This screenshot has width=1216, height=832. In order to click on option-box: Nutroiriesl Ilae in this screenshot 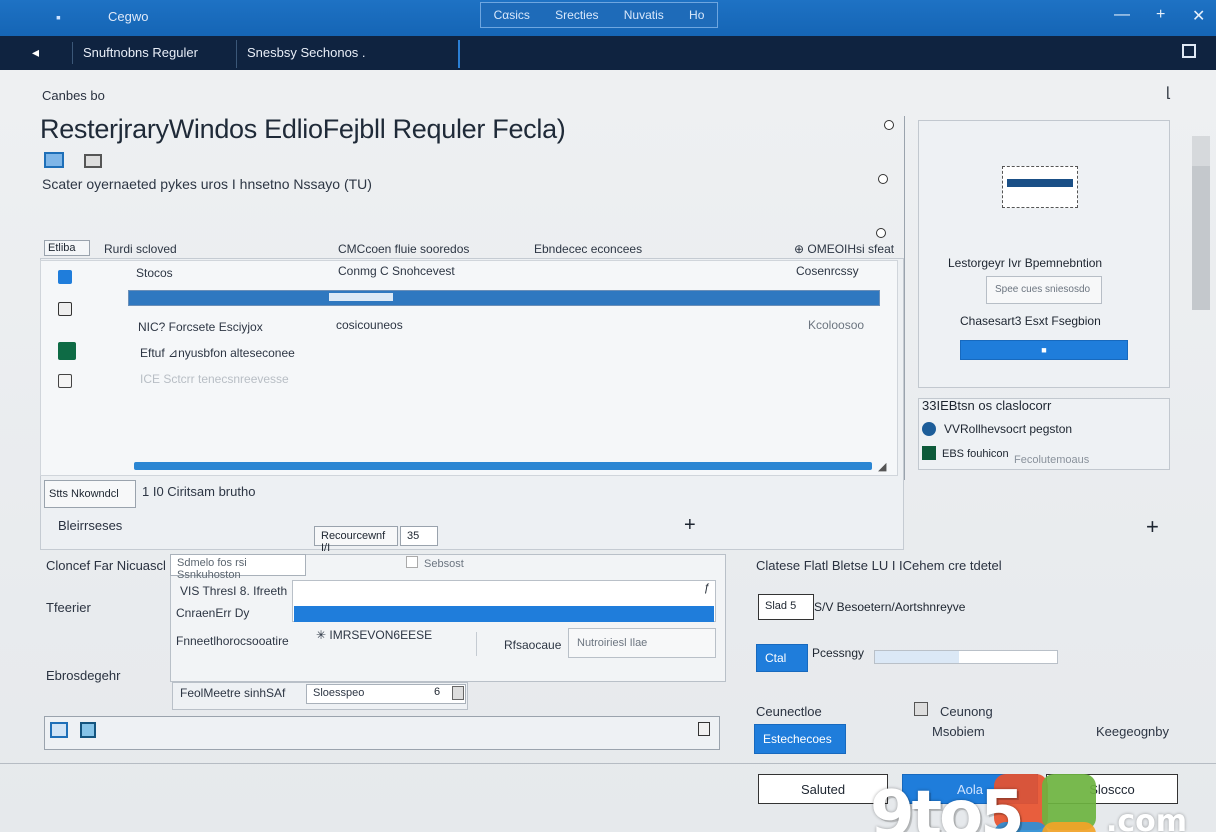, I will do `click(642, 643)`.